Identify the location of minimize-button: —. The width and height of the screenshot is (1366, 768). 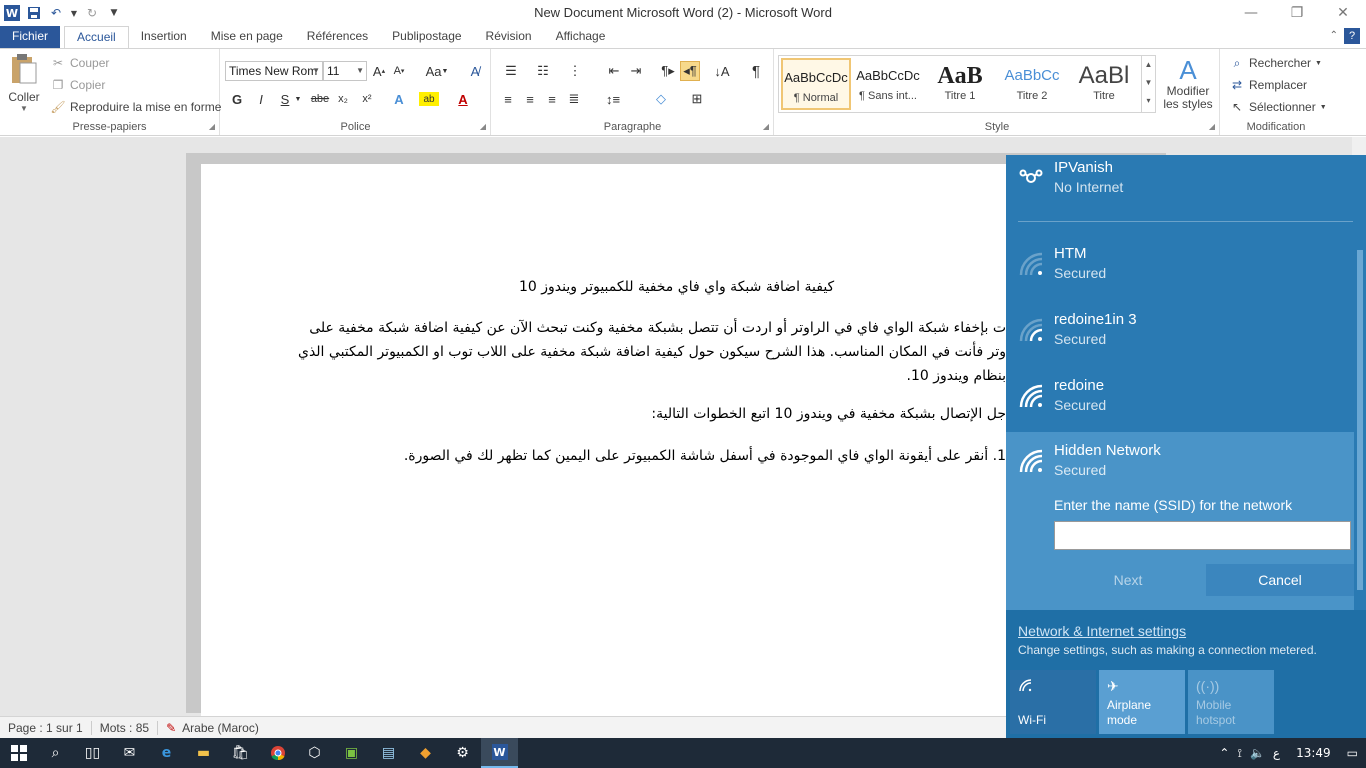
(1251, 13).